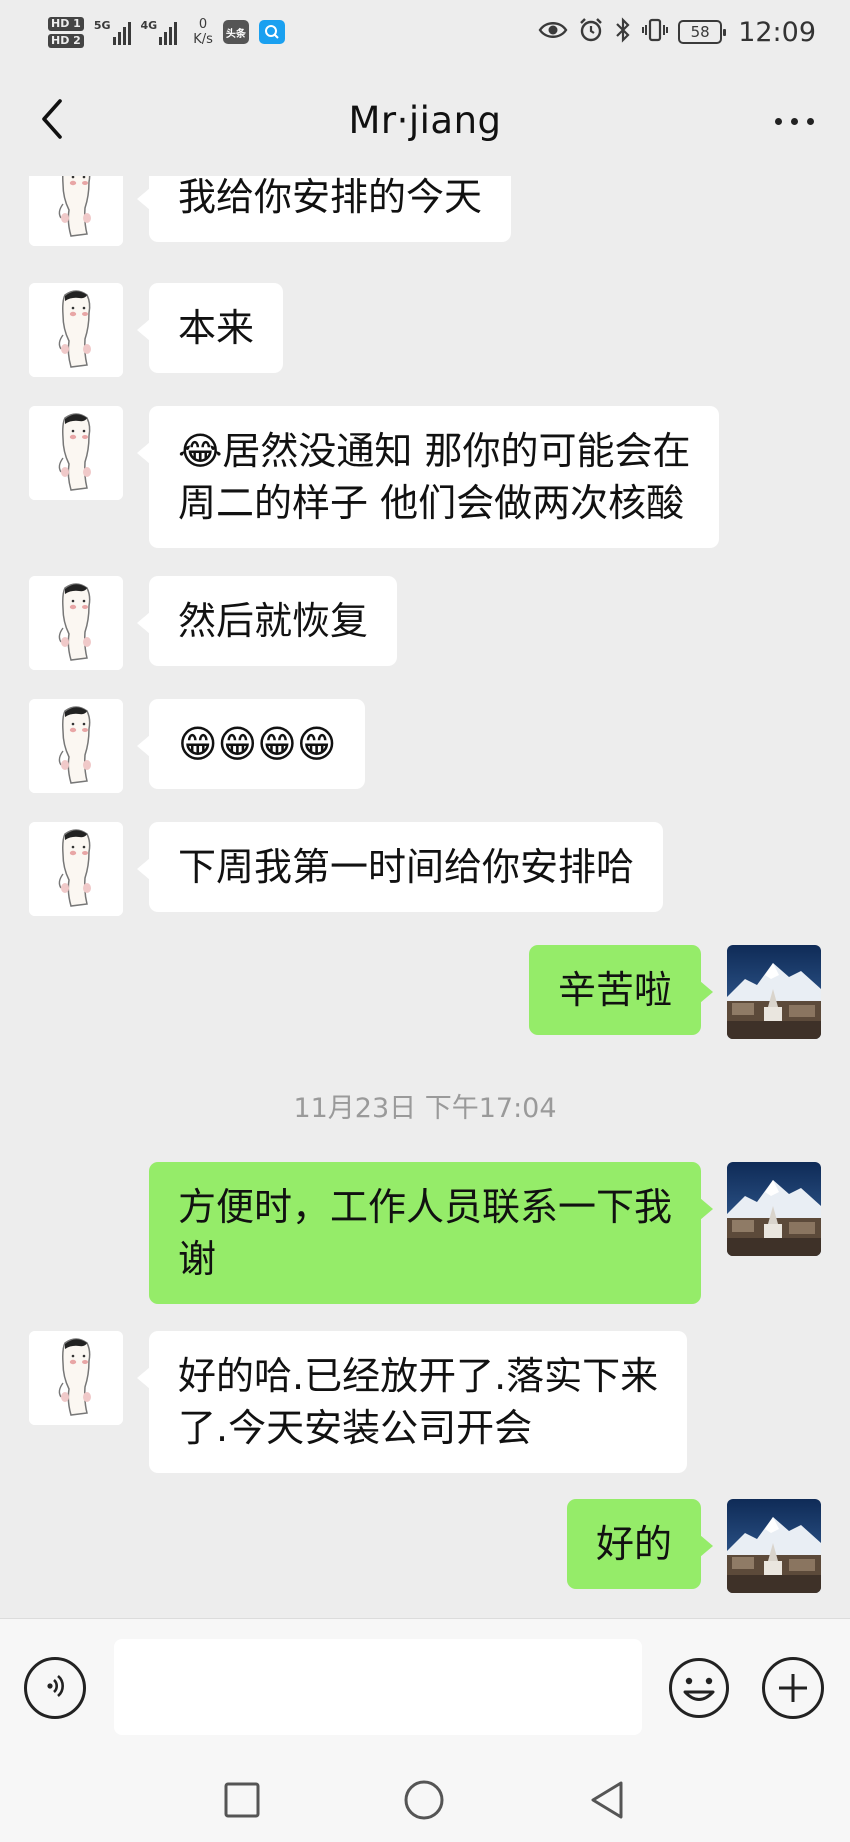 The width and height of the screenshot is (850, 1842). Describe the element at coordinates (621, 990) in the screenshot. I see `message-bubble: 辛苦啦` at that location.